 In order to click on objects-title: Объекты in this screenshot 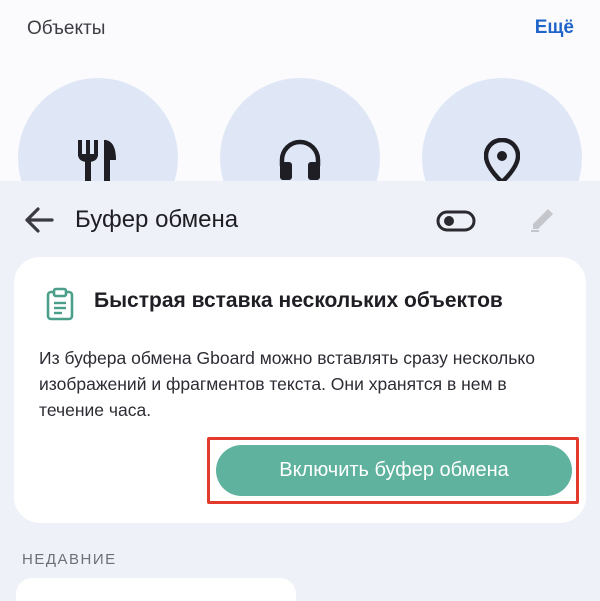, I will do `click(66, 28)`.